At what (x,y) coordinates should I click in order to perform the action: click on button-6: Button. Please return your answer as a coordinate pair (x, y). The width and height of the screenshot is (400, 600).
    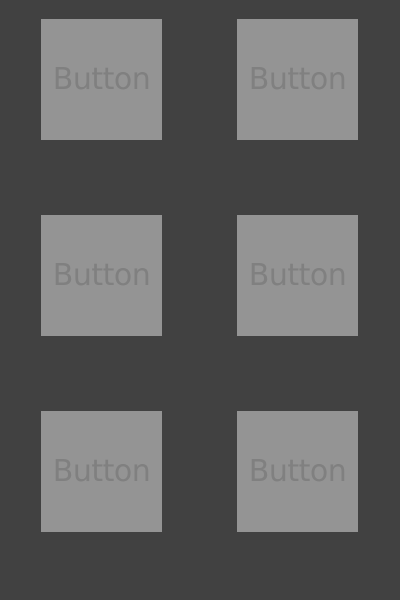
    Looking at the image, I should click on (297, 471).